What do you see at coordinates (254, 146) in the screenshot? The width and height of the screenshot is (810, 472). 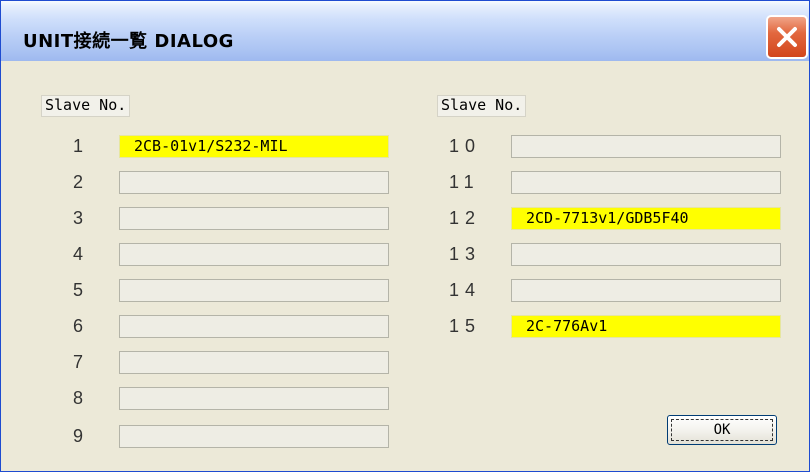 I see `slave-1-field: 2CB-01v1/S232-MIL` at bounding box center [254, 146].